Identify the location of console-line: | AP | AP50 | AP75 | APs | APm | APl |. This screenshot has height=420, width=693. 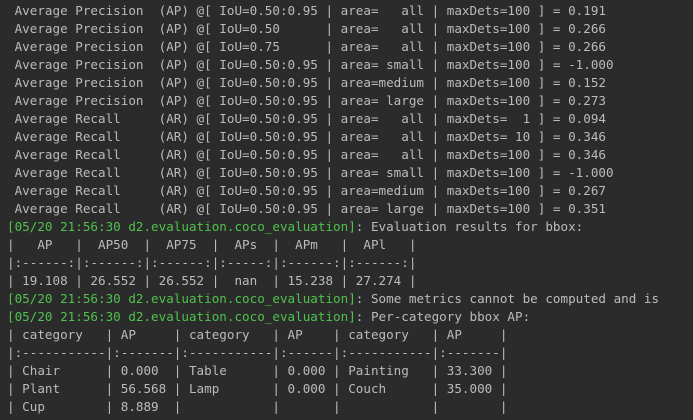
(350, 245).